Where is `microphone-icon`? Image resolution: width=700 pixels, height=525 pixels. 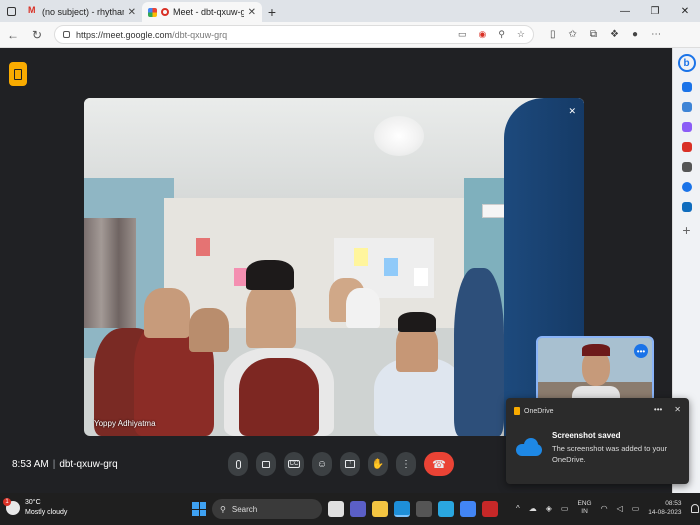
microphone-icon is located at coordinates (238, 464).